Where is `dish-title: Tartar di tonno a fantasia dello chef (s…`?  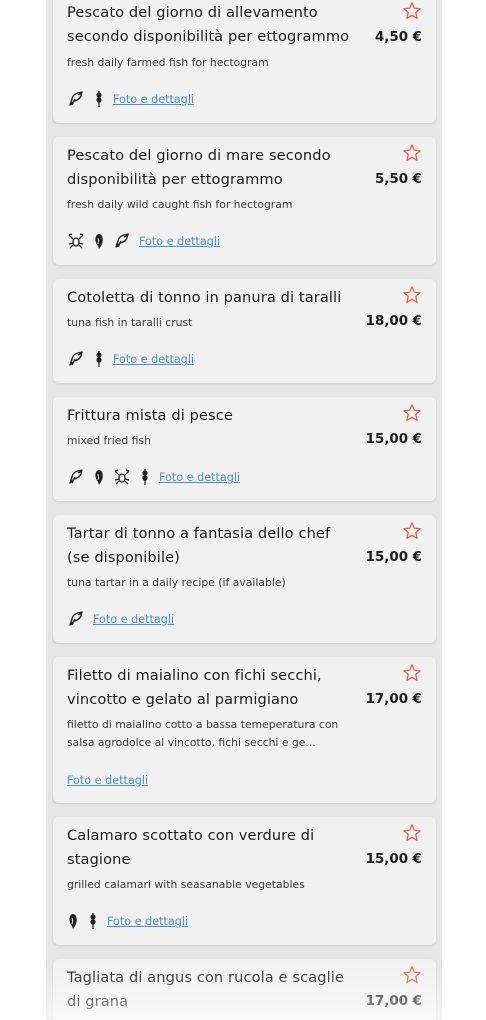
dish-title: Tartar di tonno a fantasia dello chef (s… is located at coordinates (199, 545).